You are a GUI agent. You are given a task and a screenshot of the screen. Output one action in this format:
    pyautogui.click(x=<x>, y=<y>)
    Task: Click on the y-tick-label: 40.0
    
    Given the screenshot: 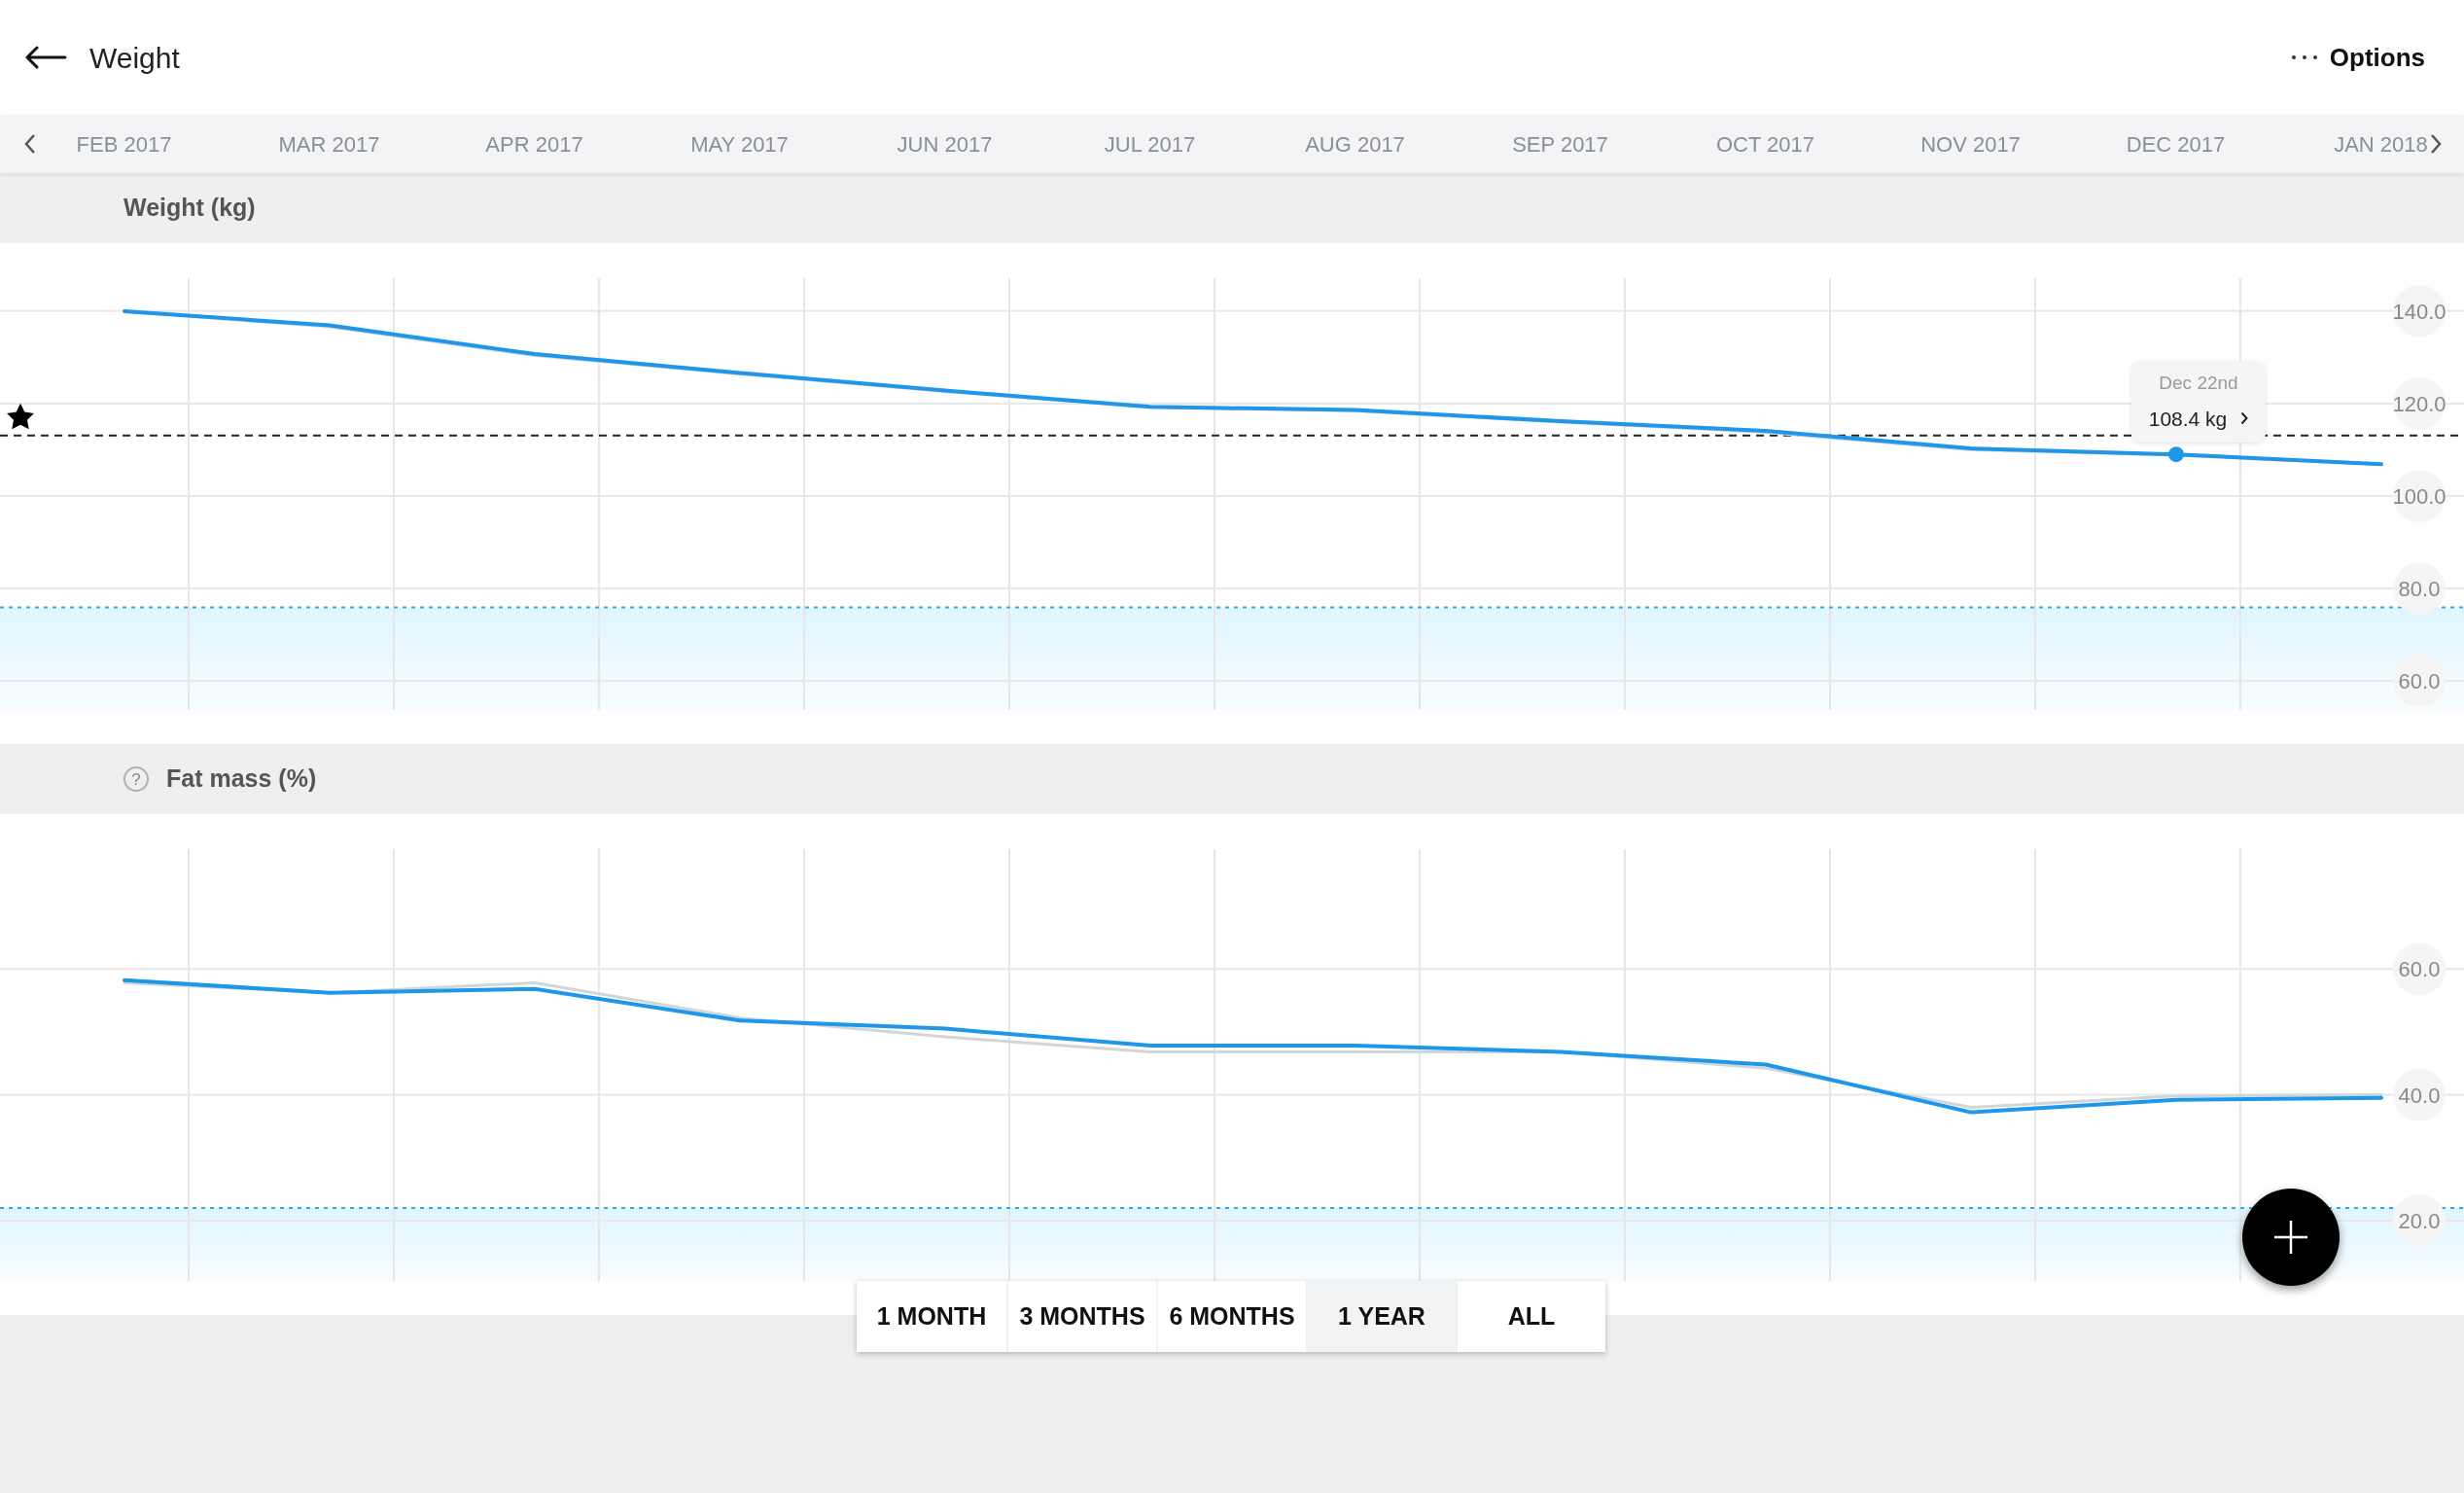 What is the action you would take?
    pyautogui.click(x=2419, y=1095)
    